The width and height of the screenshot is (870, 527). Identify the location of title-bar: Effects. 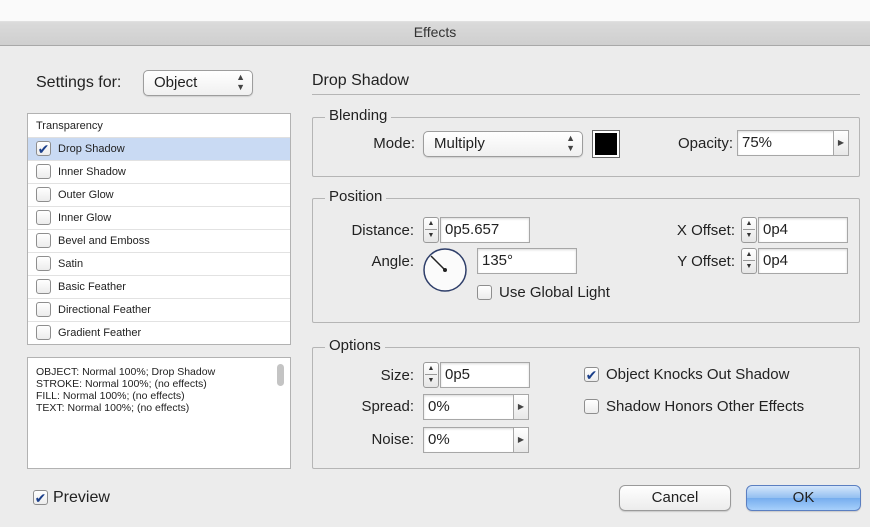
(435, 23).